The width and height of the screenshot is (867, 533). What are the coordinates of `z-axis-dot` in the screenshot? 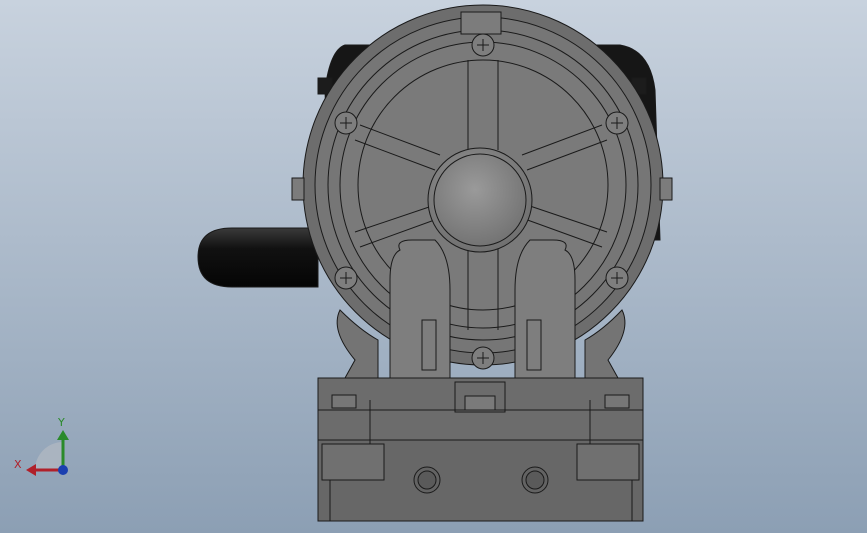 It's located at (63, 470).